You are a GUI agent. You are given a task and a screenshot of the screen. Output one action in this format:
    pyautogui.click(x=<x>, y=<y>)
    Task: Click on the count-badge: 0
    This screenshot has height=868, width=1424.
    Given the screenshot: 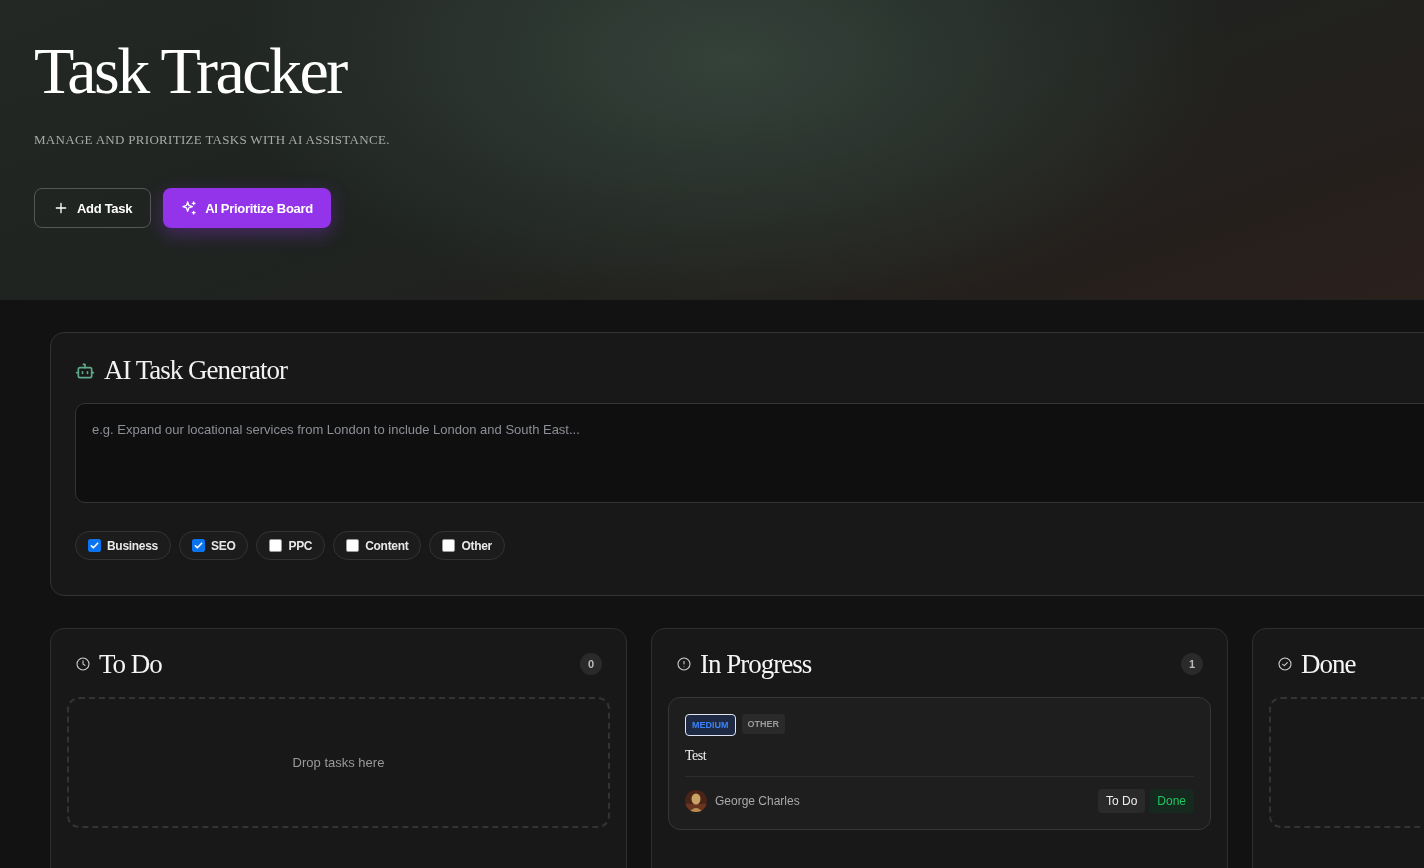 What is the action you would take?
    pyautogui.click(x=591, y=664)
    